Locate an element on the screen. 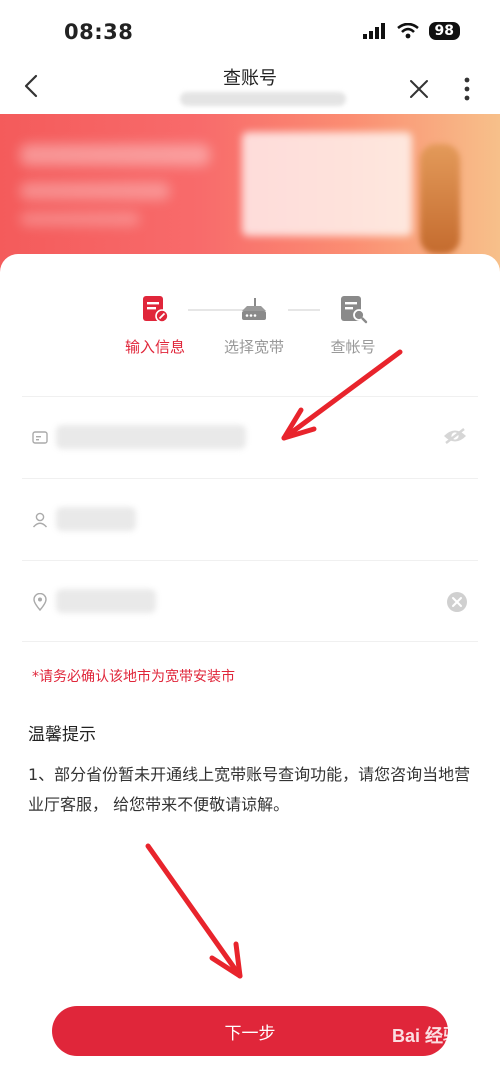 The height and width of the screenshot is (1084, 500). more-icon is located at coordinates (467, 89).